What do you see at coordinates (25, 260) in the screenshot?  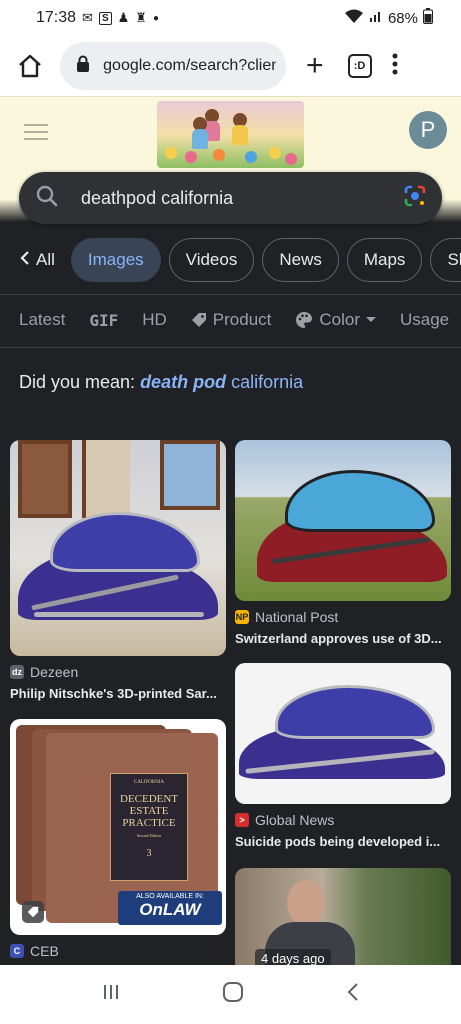 I see `chevron-left-icon` at bounding box center [25, 260].